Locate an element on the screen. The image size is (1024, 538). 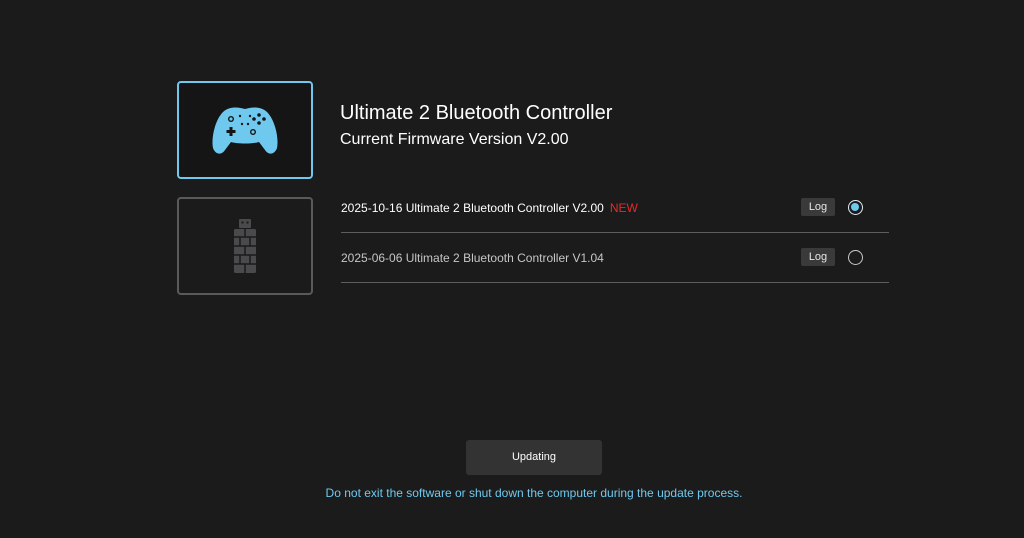
new-badge: NEW is located at coordinates (623, 208).